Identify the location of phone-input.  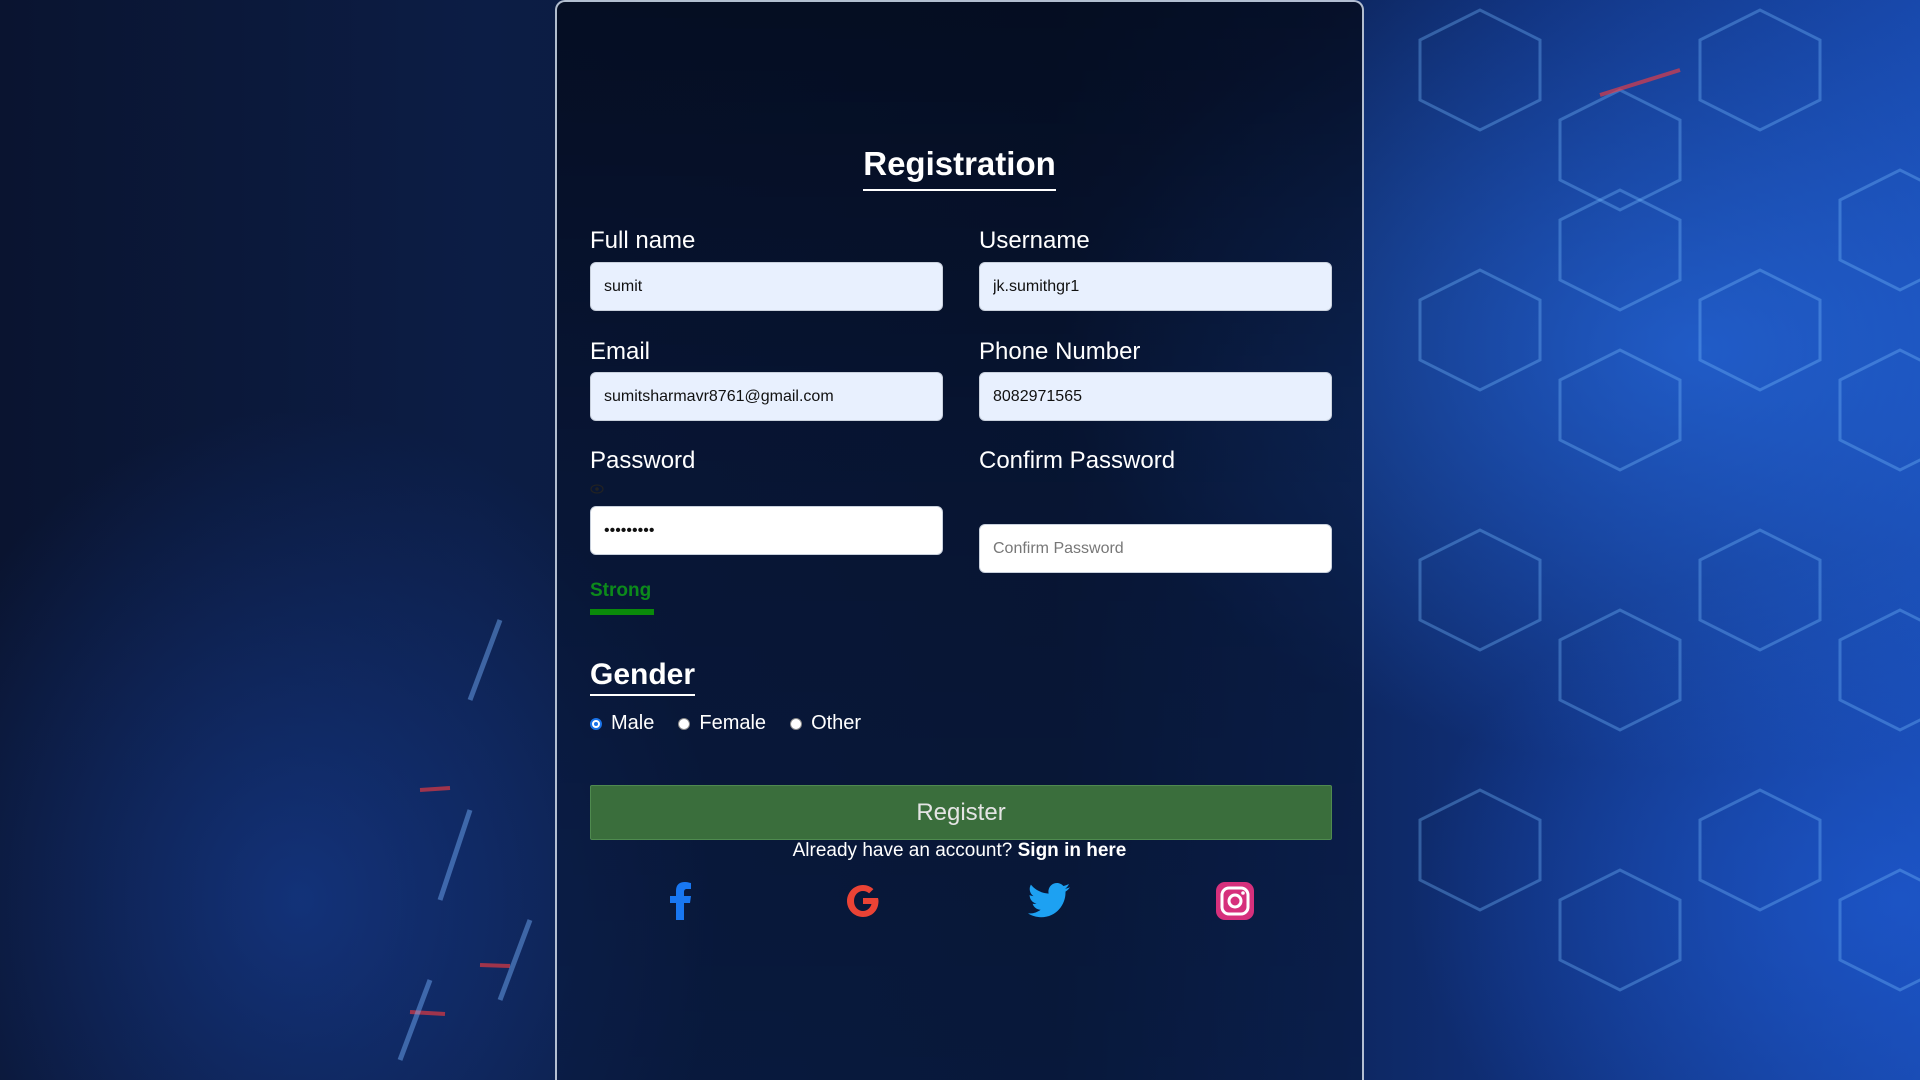
(1155, 396).